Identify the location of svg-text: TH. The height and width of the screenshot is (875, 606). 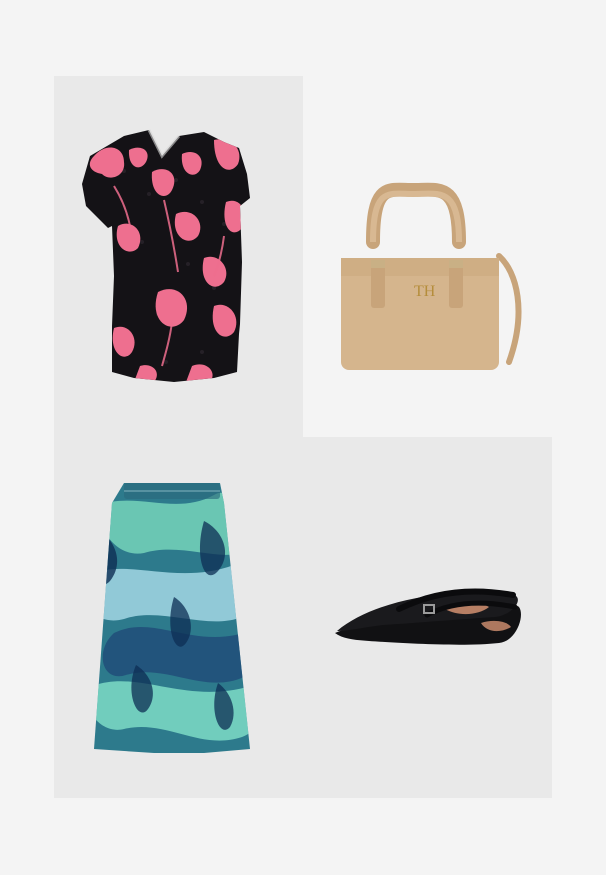
(425, 291).